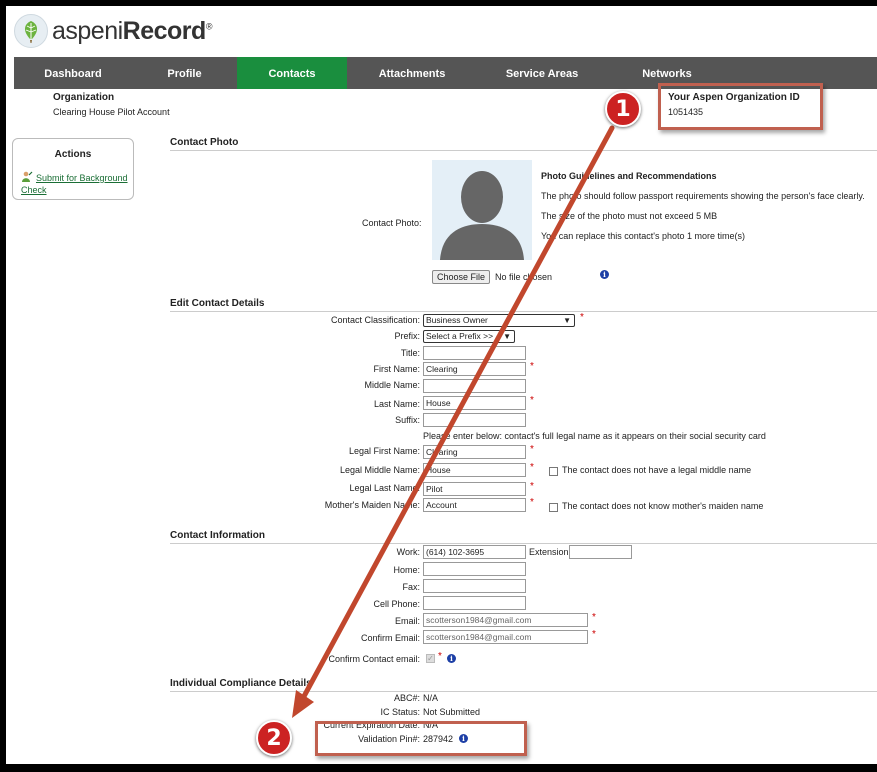 The image size is (877, 772). Describe the element at coordinates (384, 451) in the screenshot. I see `legal-first-name-label: Legal First Name:` at that location.